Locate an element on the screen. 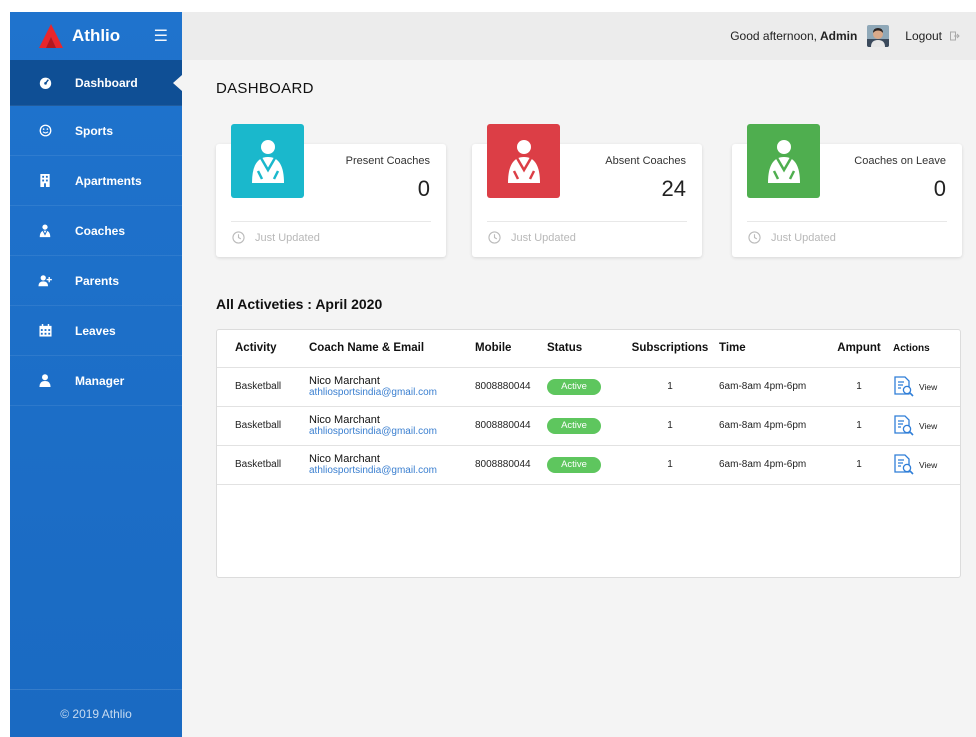 The width and height of the screenshot is (976, 737). stat-card-coaches-on-leave: Coaches on Leave 0 Just Updated is located at coordinates (847, 190).